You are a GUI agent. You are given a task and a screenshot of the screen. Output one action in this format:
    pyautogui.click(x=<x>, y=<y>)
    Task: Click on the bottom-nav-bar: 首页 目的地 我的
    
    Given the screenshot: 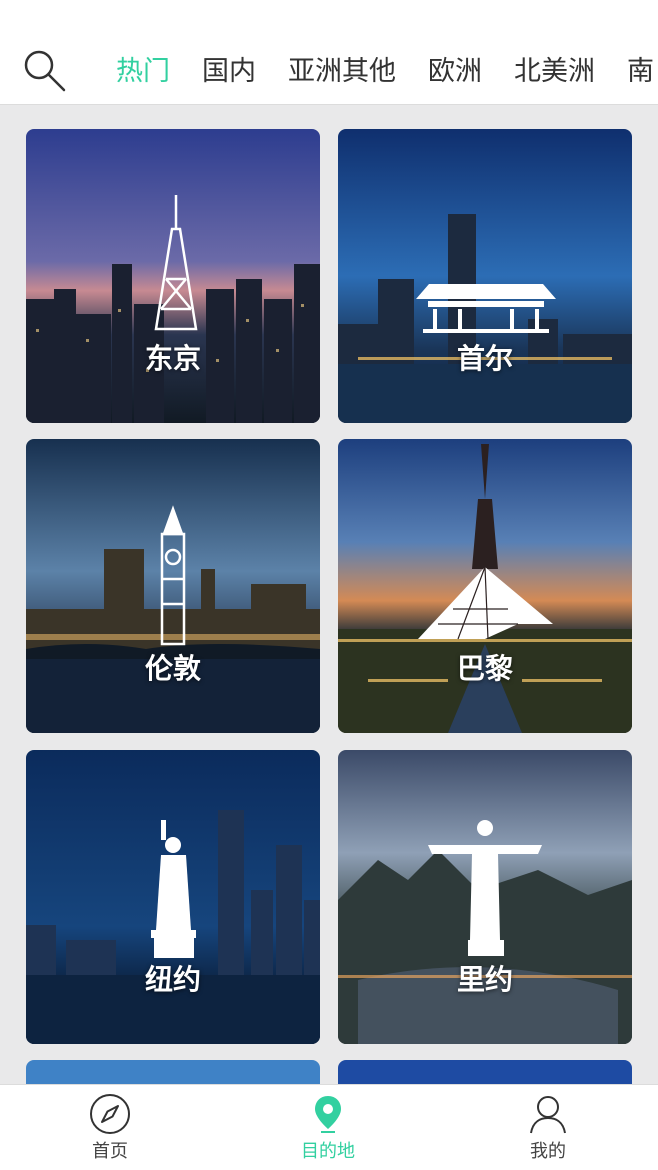 What is the action you would take?
    pyautogui.click(x=329, y=1127)
    